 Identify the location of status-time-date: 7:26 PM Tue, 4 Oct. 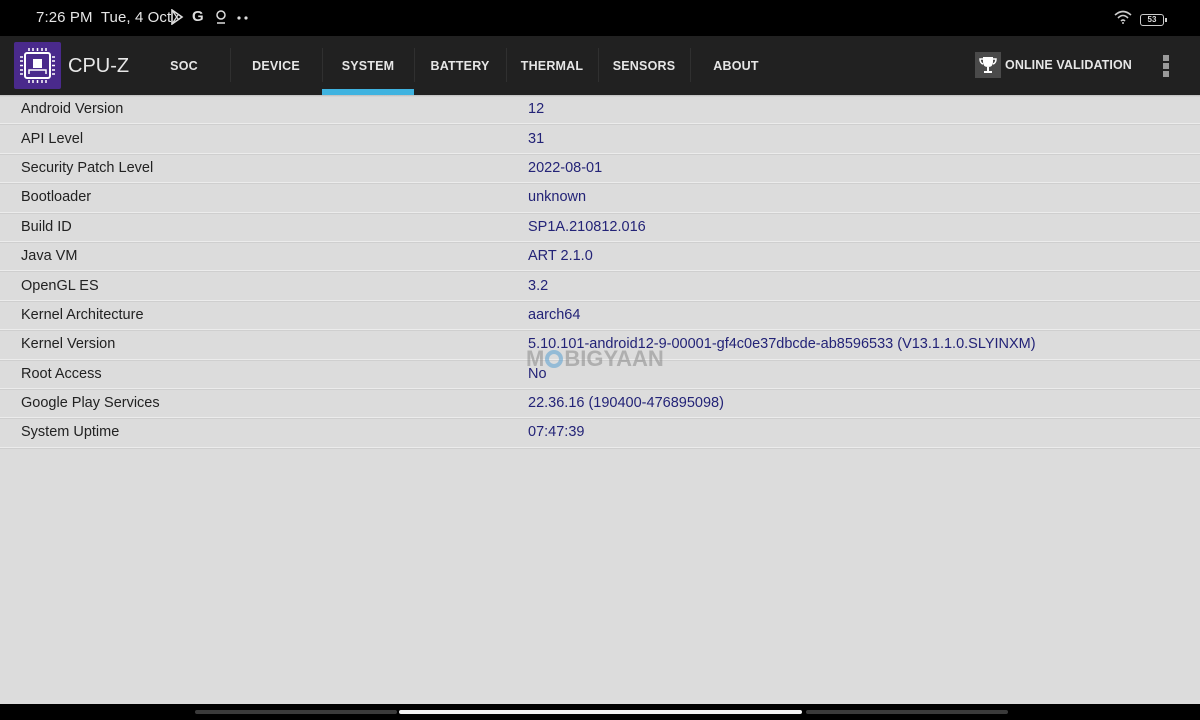
(103, 17).